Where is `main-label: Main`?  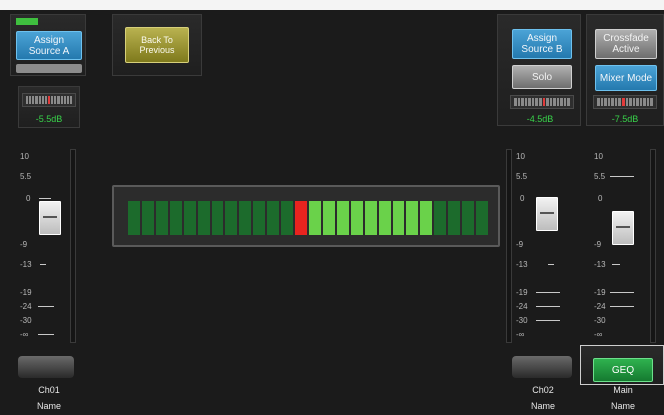
main-label: Main is located at coordinates (623, 390).